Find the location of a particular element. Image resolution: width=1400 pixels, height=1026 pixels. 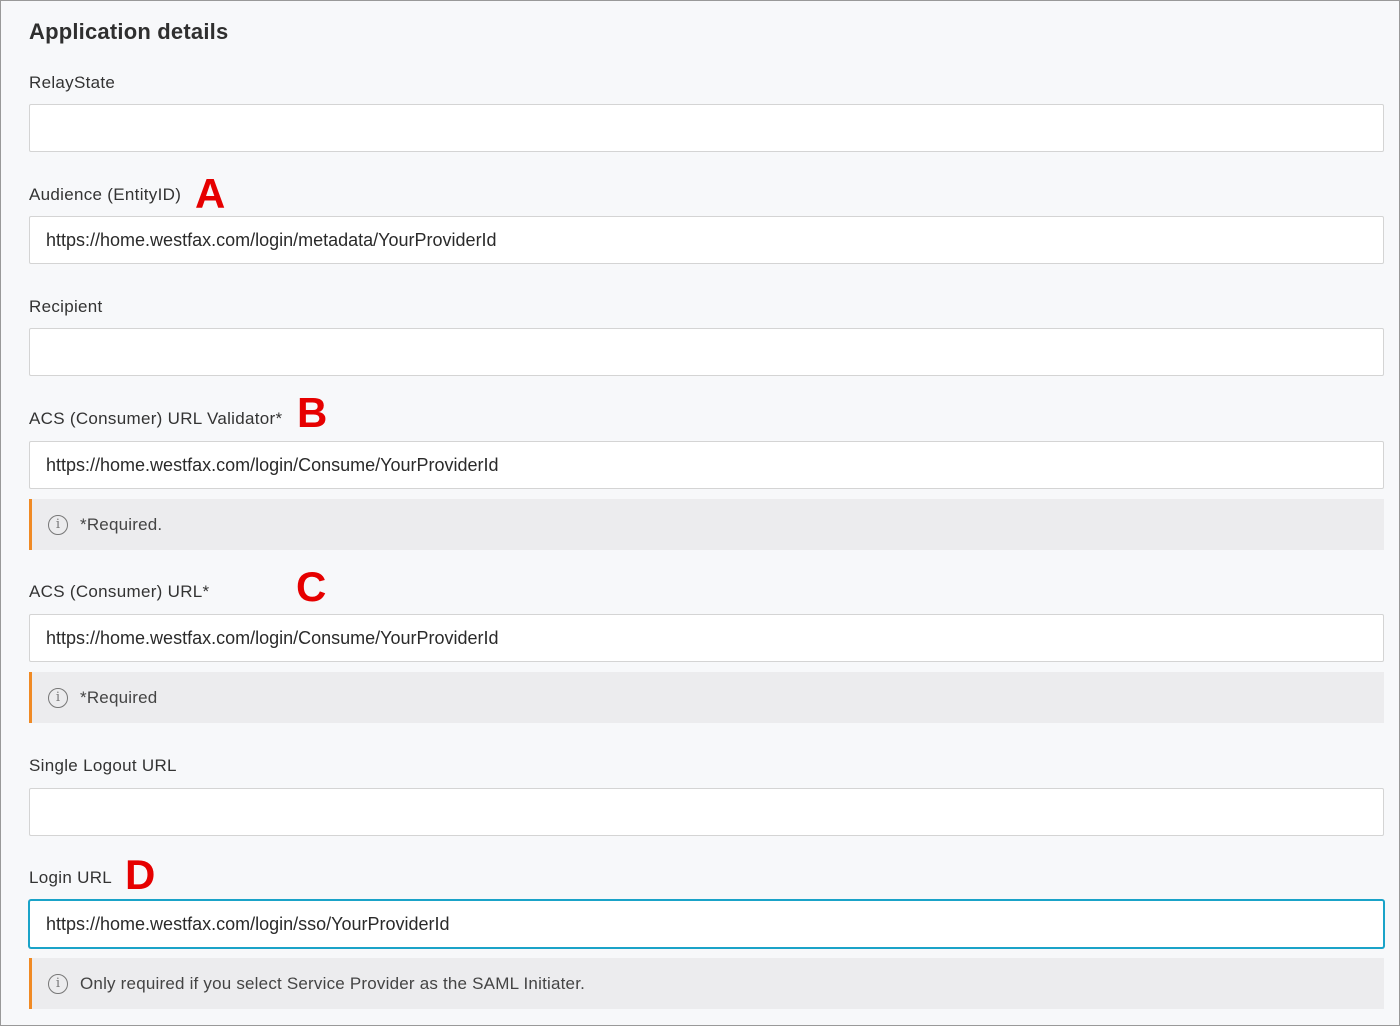

acs-url-label: ACS (Consumer) URL* is located at coordinates (119, 591).